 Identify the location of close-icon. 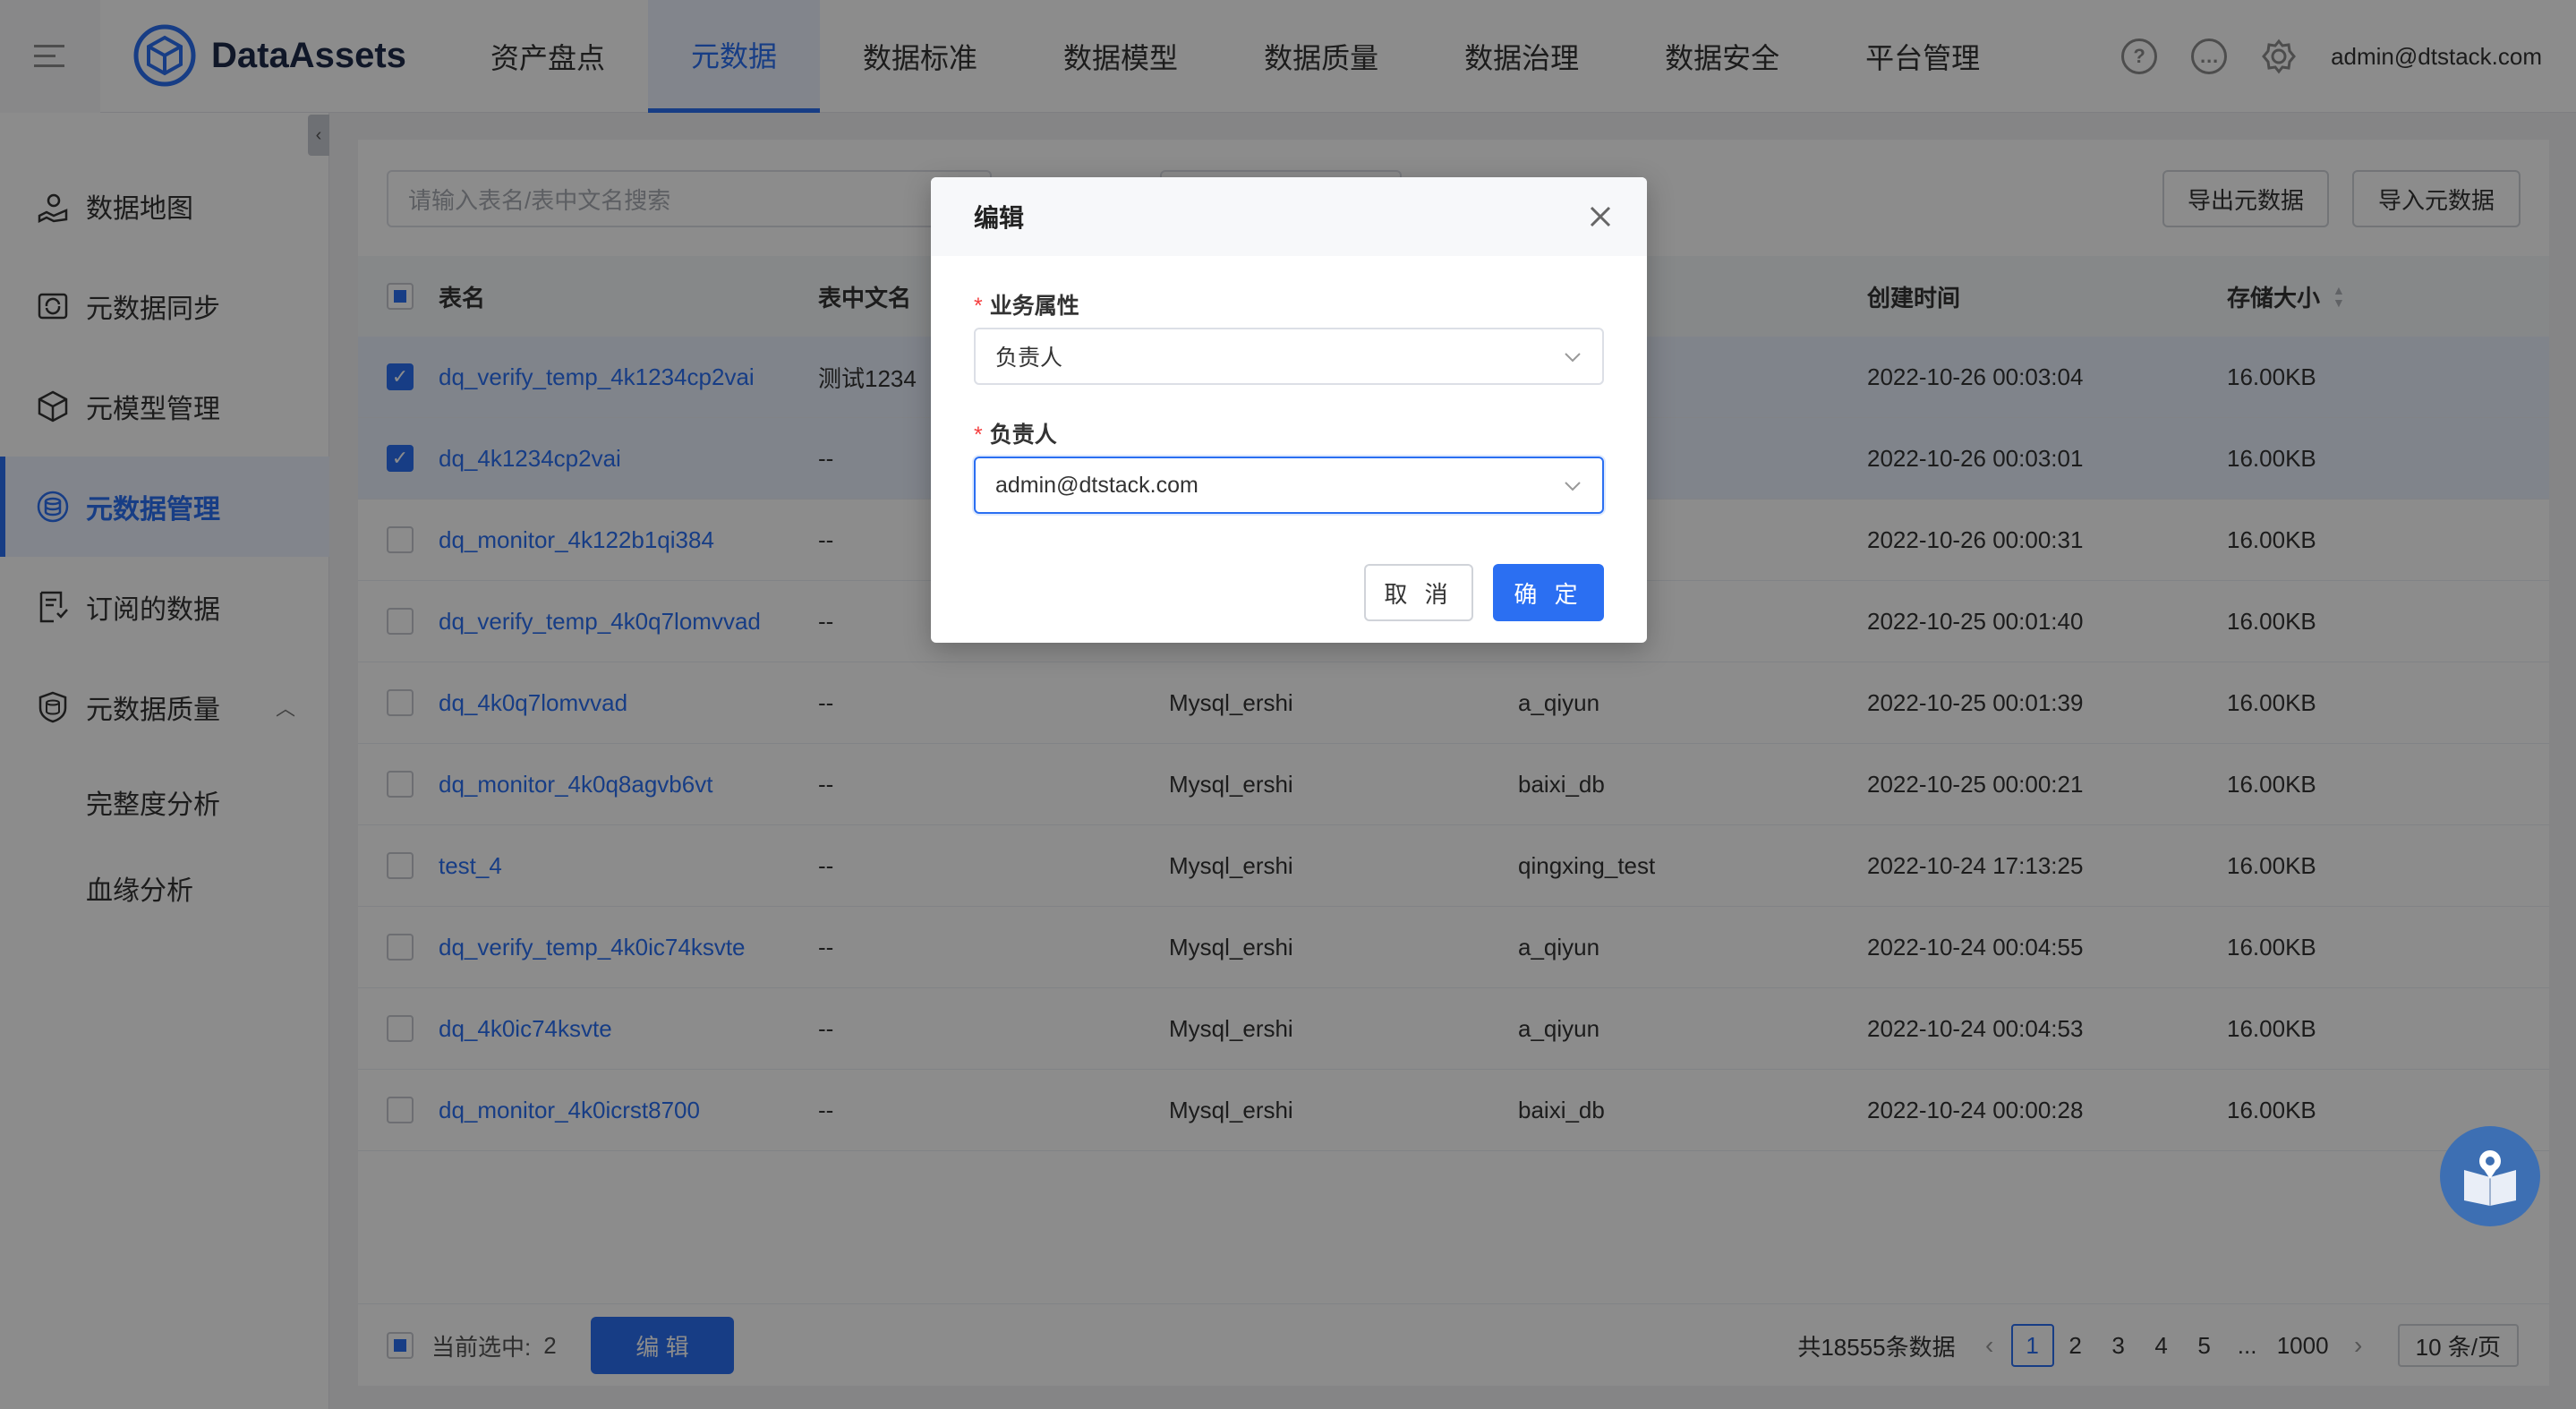
(1600, 217).